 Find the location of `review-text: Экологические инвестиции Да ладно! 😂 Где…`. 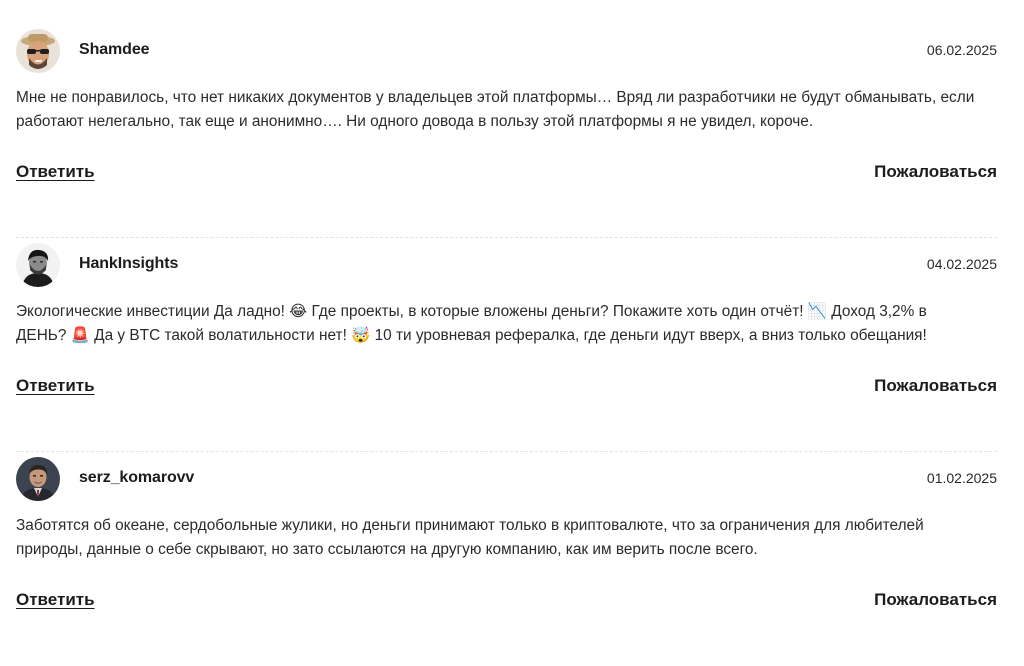

review-text: Экологические инвестиции Да ладно! 😂 Где… is located at coordinates (471, 323).